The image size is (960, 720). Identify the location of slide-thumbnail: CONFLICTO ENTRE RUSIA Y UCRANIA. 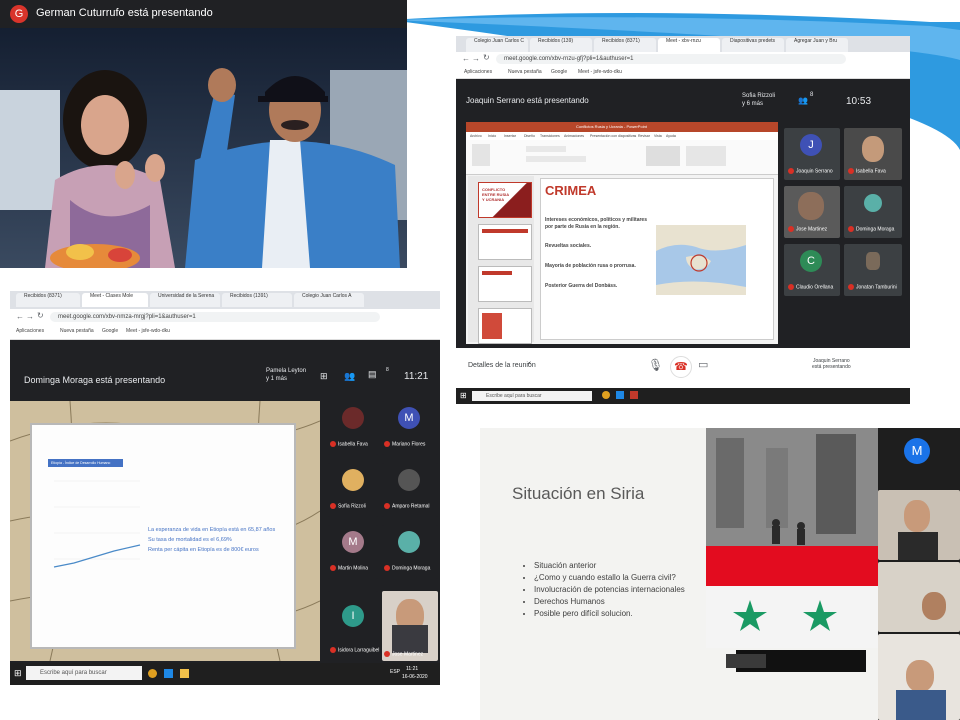
(505, 200).